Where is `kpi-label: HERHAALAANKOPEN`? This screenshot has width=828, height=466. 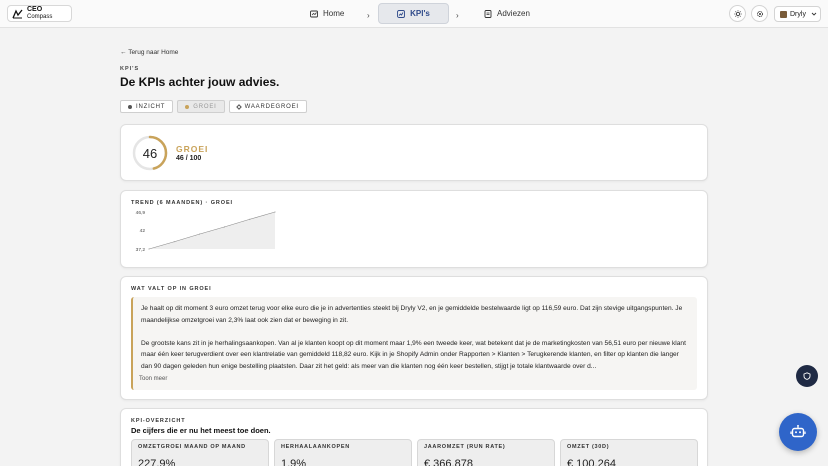
kpi-label: HERHAALAANKOPEN is located at coordinates (315, 447).